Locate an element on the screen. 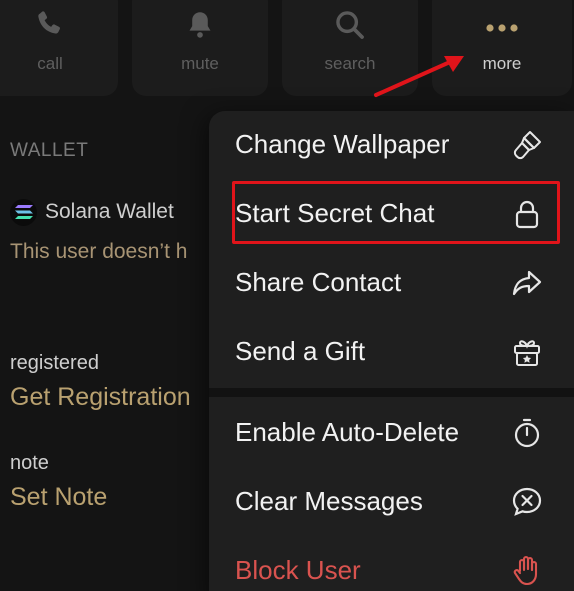 This screenshot has height=591, width=574. menu-item-label: Clear Messages is located at coordinates (329, 501).